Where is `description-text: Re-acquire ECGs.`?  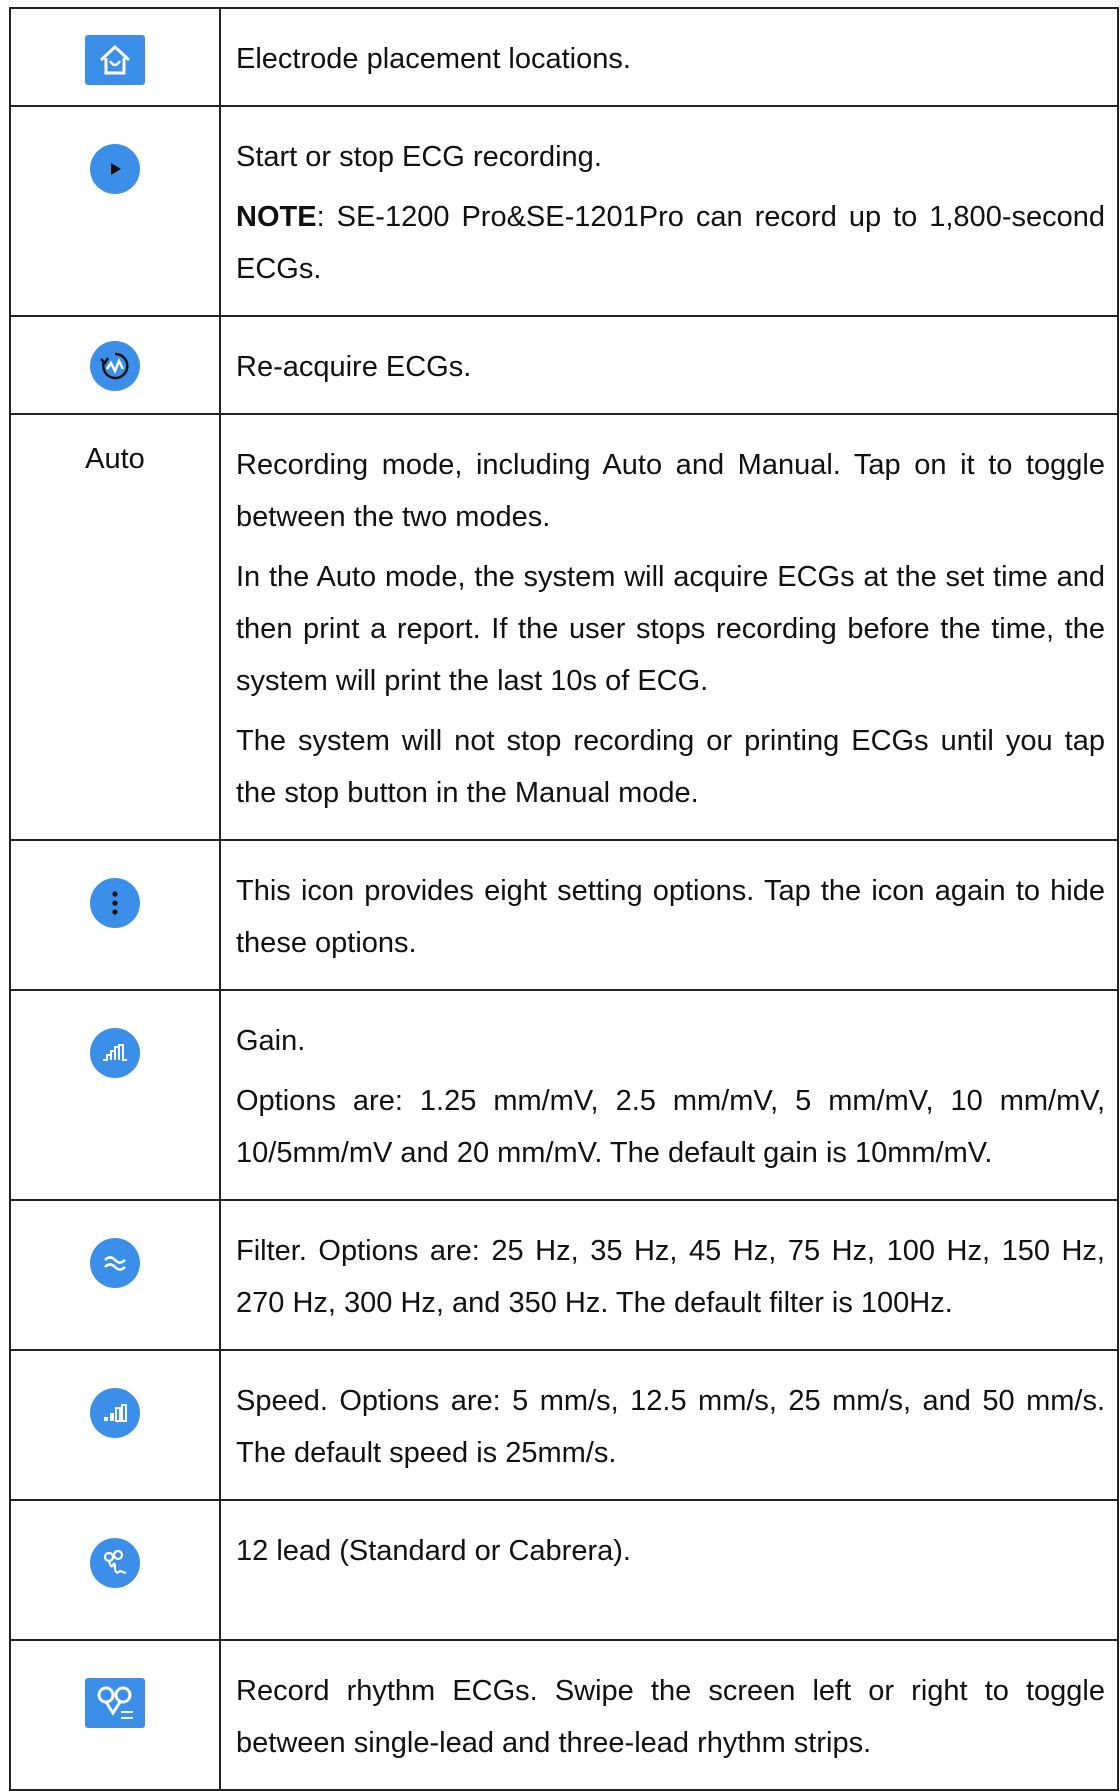 description-text: Re-acquire ECGs. is located at coordinates (354, 367).